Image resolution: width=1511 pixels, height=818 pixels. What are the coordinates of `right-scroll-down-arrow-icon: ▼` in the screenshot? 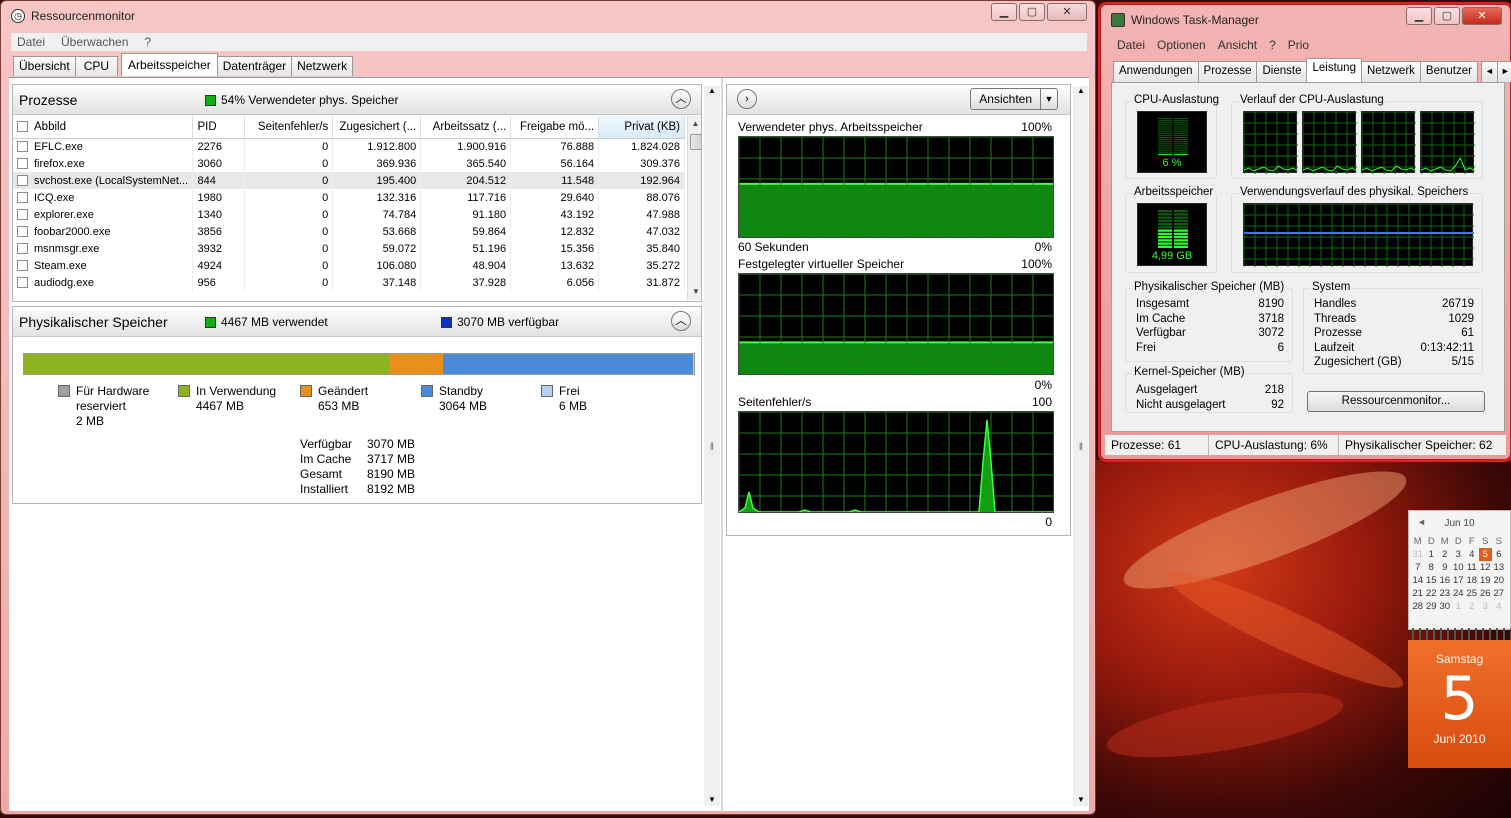 It's located at (1081, 799).